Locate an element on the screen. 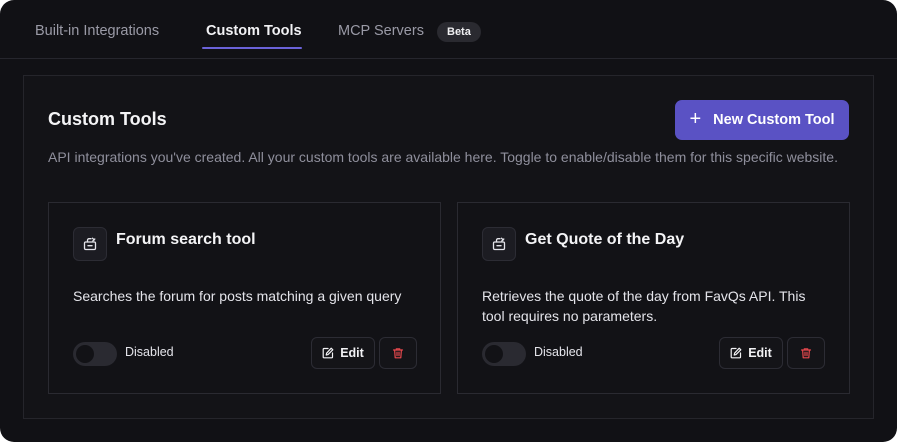 The image size is (897, 442). tab-custom-tools: Custom Tools is located at coordinates (254, 31).